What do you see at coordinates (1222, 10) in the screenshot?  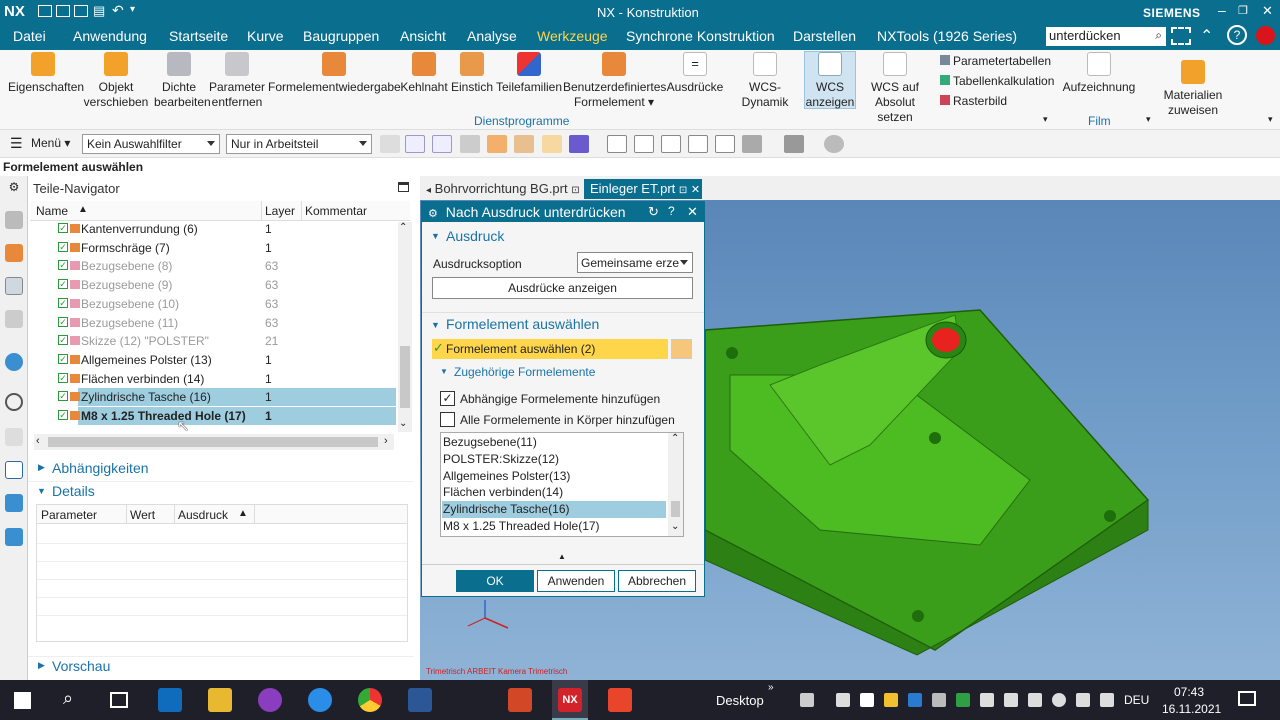 I see `minimize-icon: –` at bounding box center [1222, 10].